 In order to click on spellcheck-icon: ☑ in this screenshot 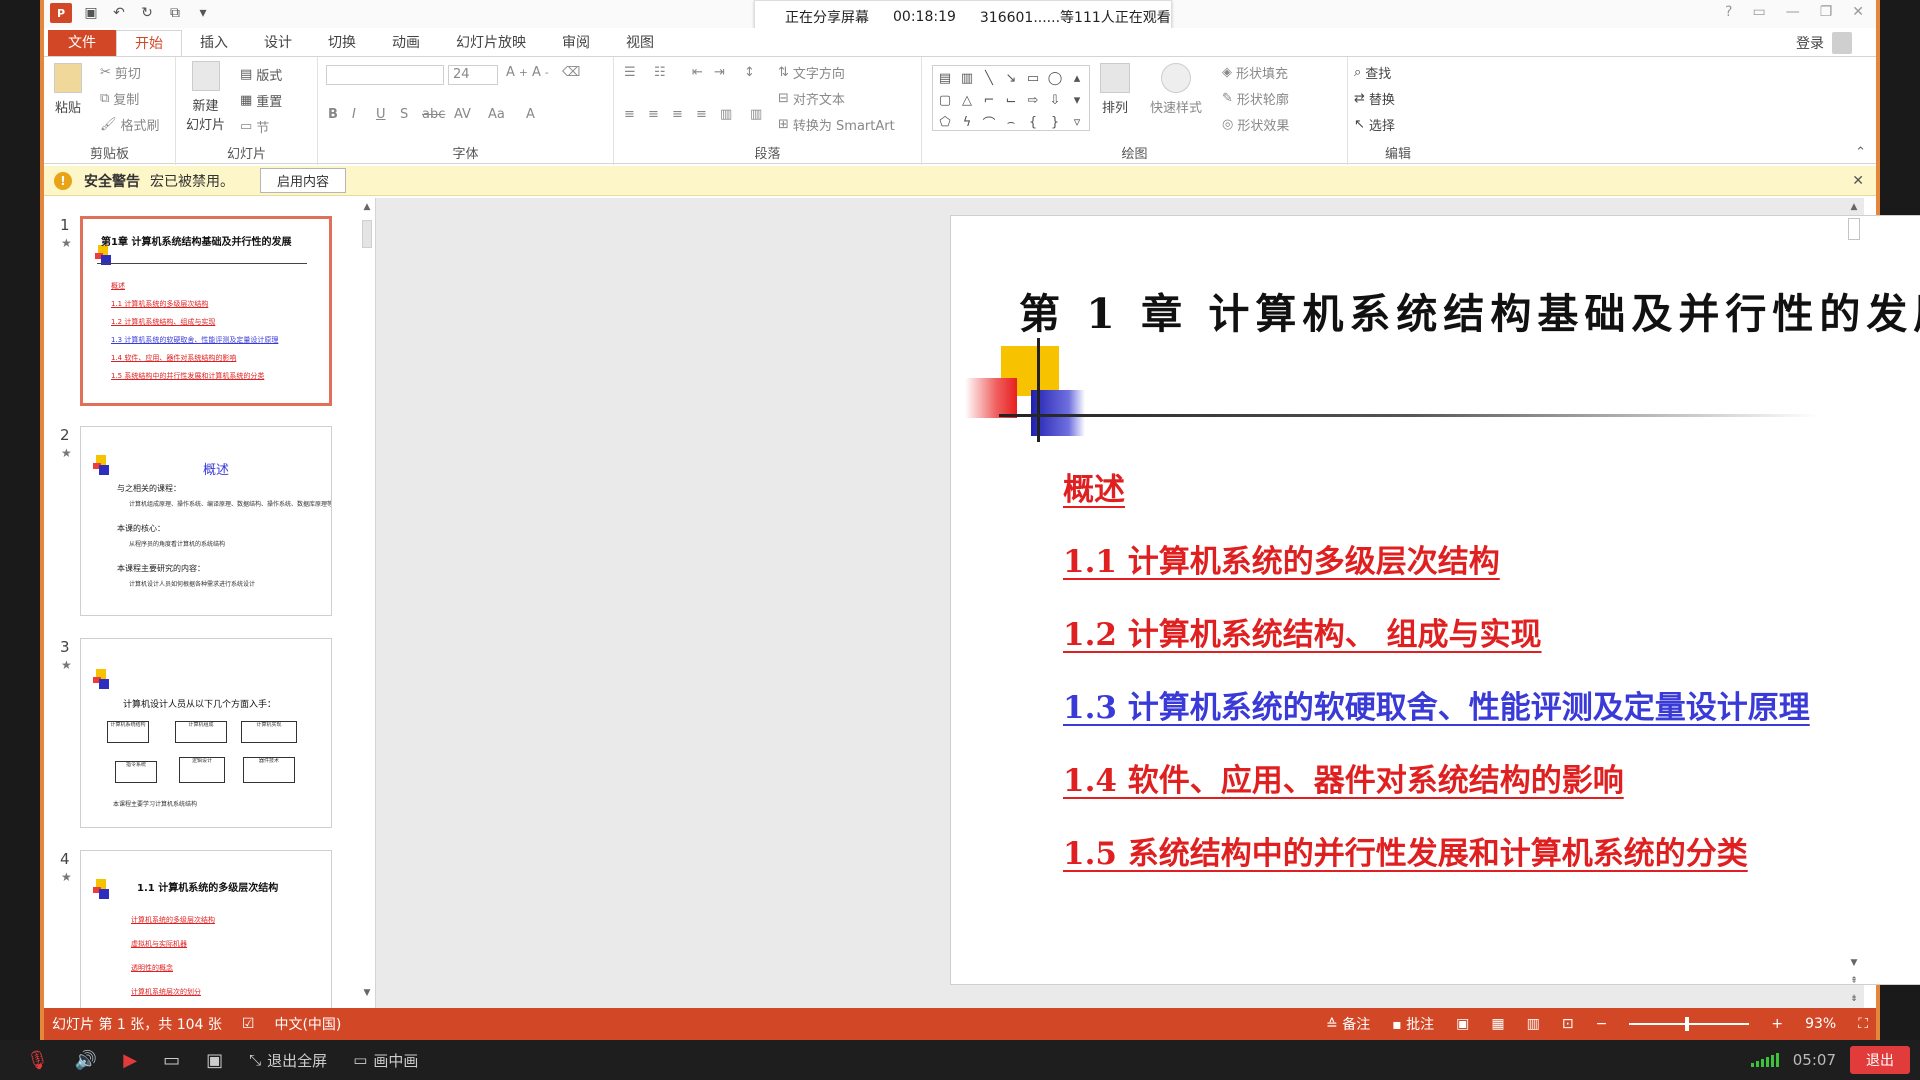, I will do `click(248, 1024)`.